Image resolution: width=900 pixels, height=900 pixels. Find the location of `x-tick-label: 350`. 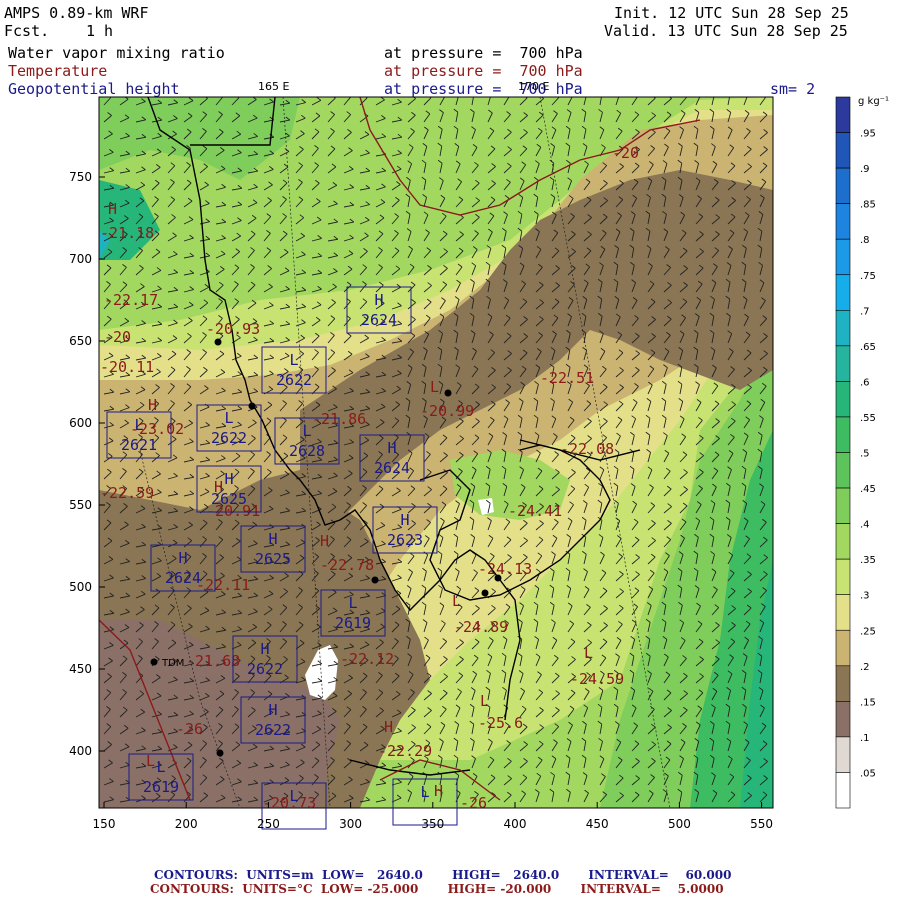

x-tick-label: 350 is located at coordinates (432, 824).